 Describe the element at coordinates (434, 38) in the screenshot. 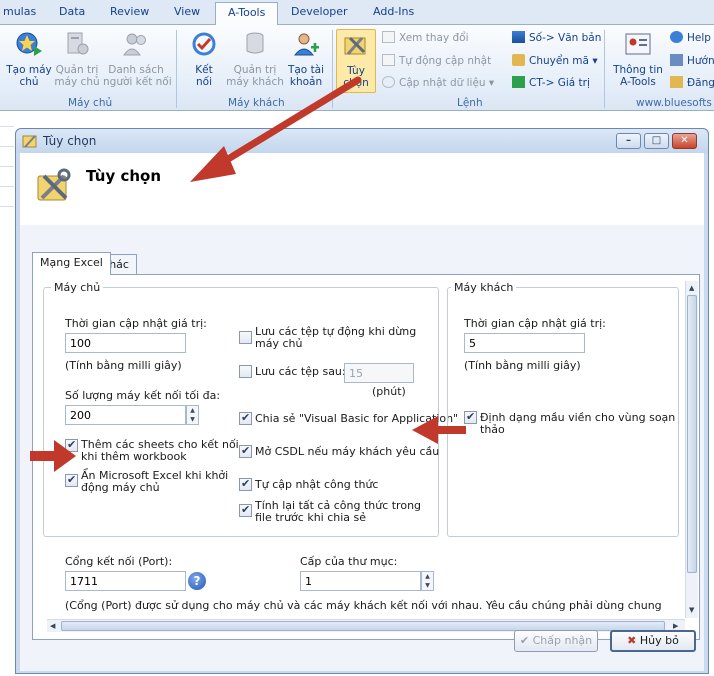

I see `view-changes-label: Xem thay đổi` at that location.